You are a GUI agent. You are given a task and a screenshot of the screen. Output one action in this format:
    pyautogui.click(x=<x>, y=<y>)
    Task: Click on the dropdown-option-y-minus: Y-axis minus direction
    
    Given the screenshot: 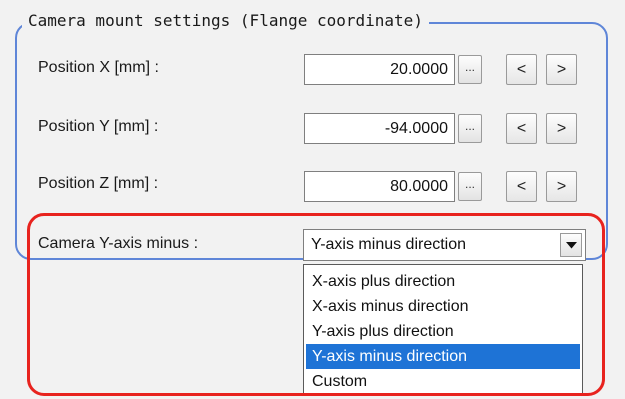 What is the action you would take?
    pyautogui.click(x=443, y=356)
    